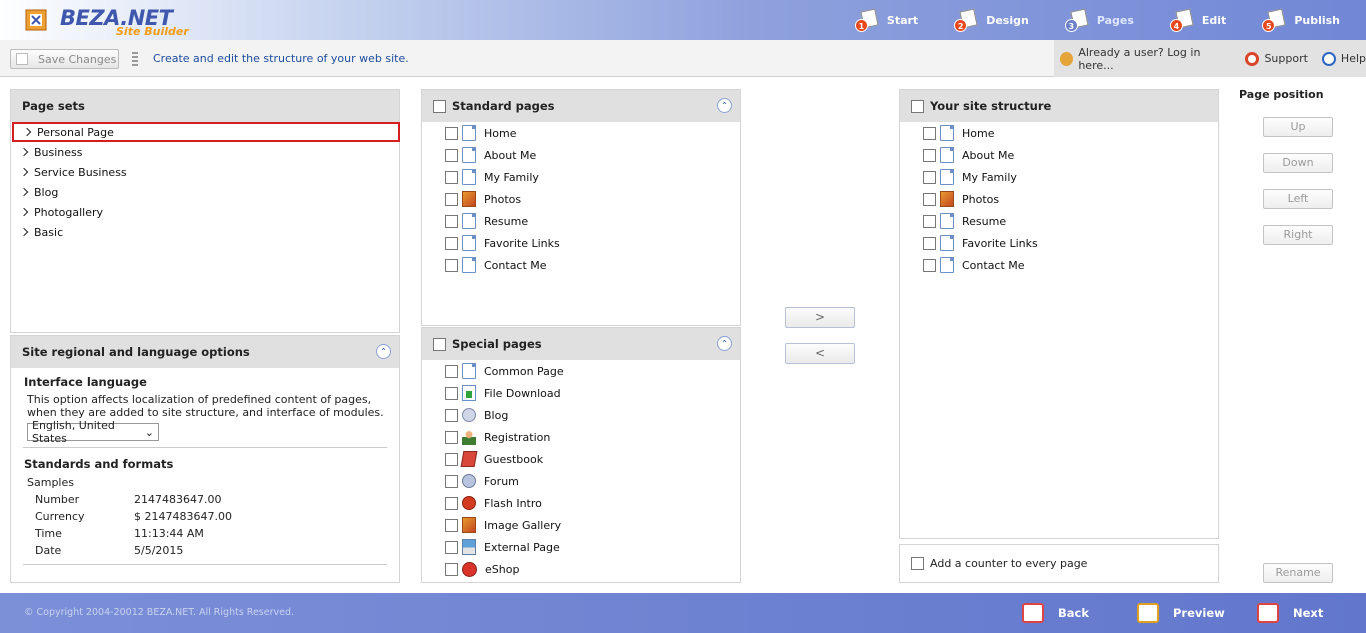 This screenshot has width=1366, height=633. I want to click on page-label: Flash Intro, so click(513, 503).